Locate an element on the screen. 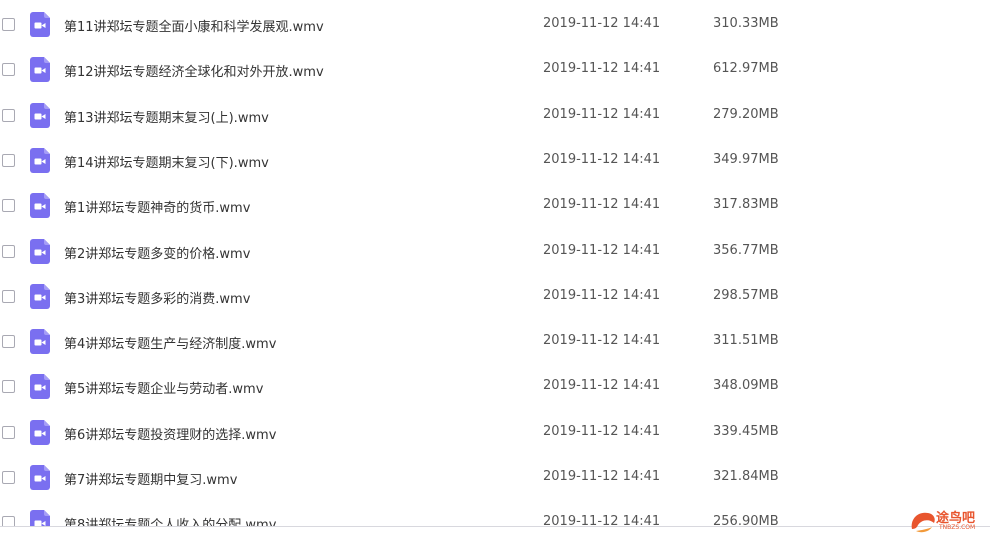  file-name: 第3讲郑坛专题多彩的消费.wmv is located at coordinates (157, 297).